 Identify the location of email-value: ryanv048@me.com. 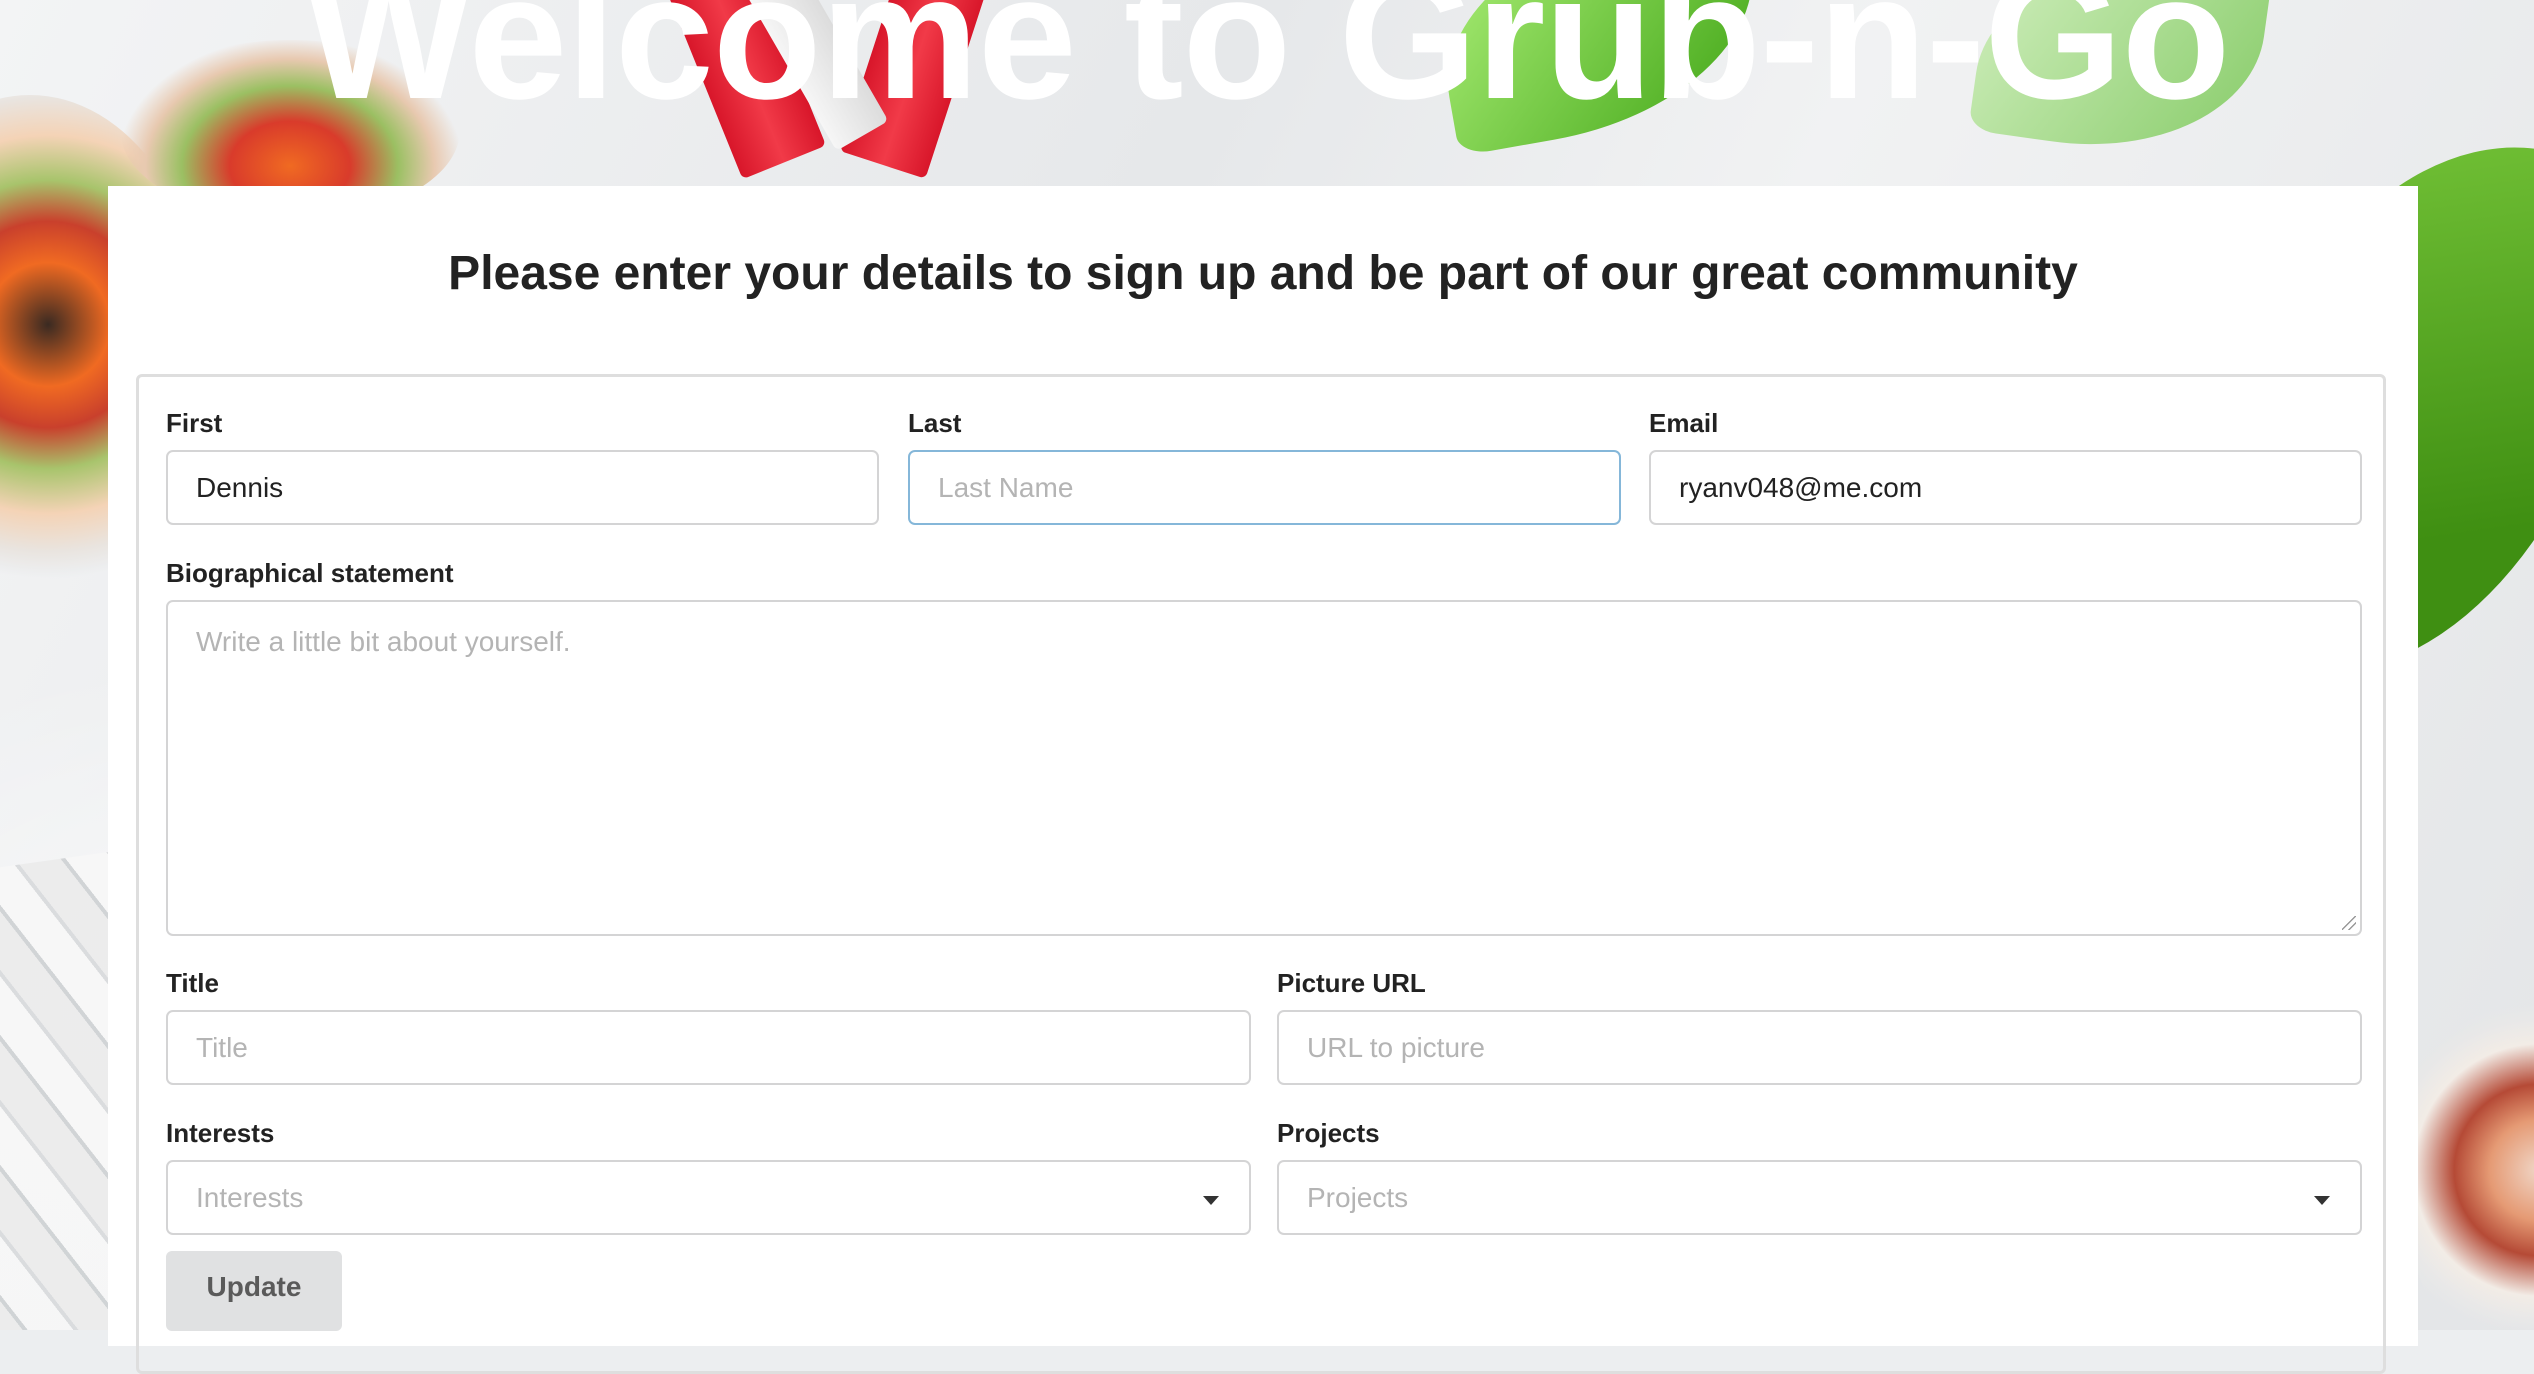
(1801, 487).